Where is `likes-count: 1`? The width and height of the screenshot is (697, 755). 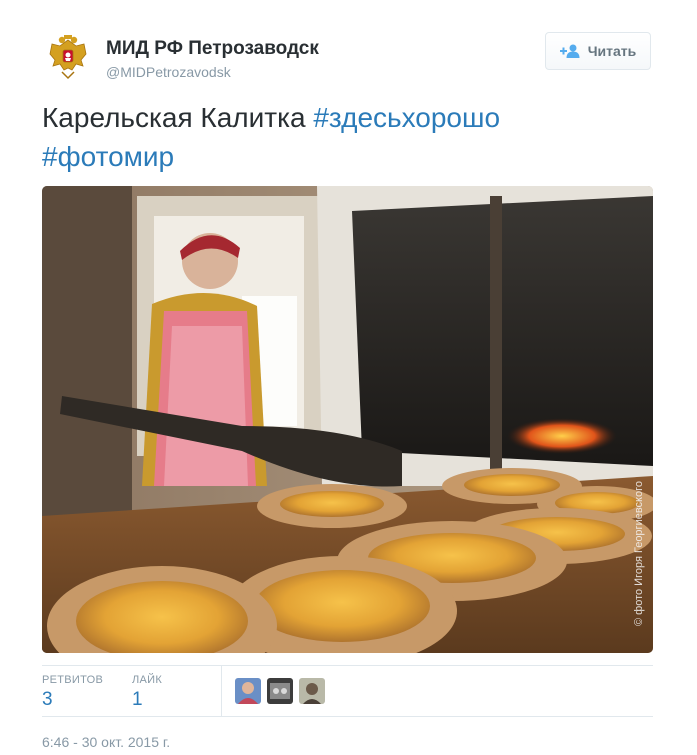 likes-count: 1 is located at coordinates (137, 700).